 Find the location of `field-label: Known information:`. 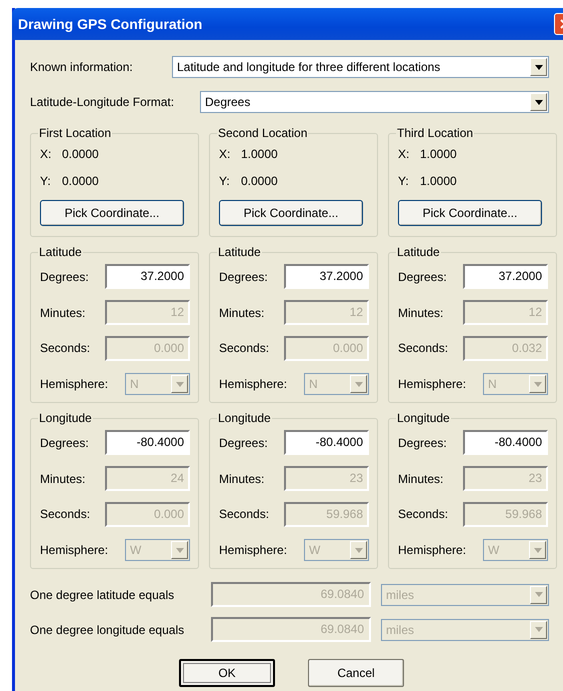

field-label: Known information: is located at coordinates (82, 67).